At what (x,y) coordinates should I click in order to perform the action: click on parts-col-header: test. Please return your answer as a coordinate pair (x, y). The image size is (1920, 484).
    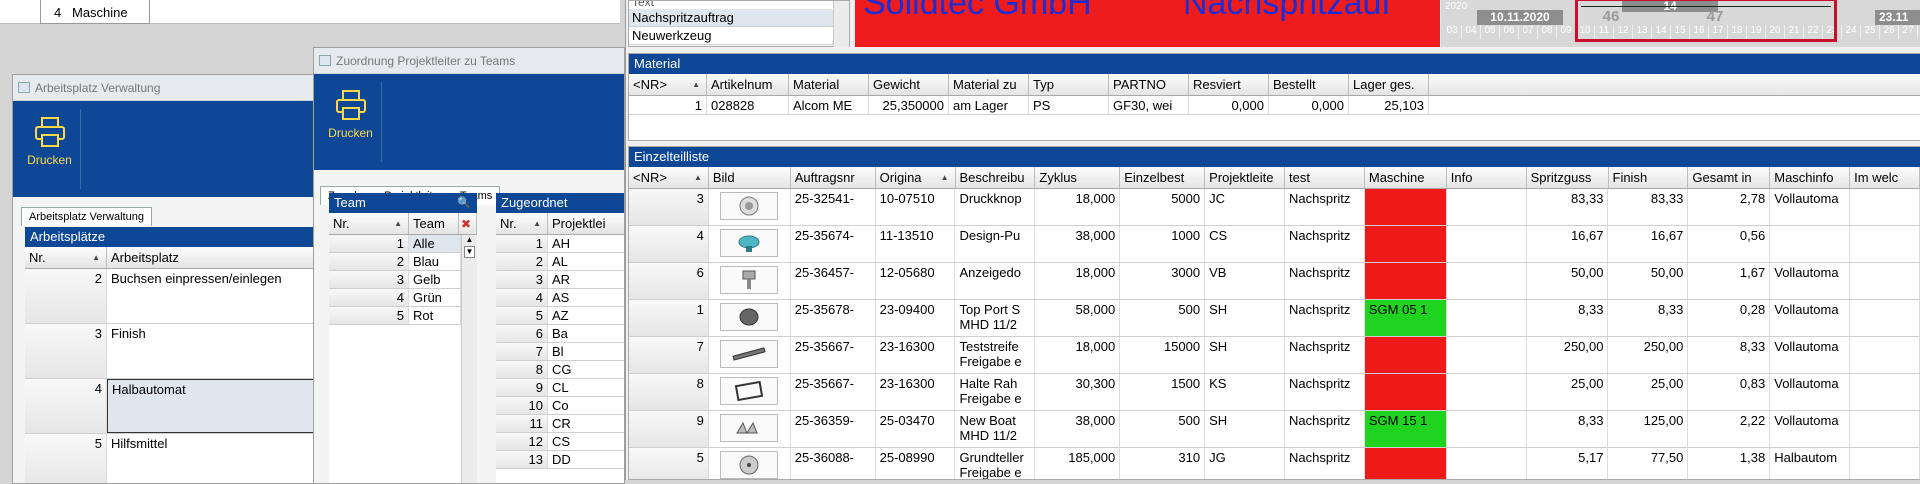
    Looking at the image, I should click on (1325, 177).